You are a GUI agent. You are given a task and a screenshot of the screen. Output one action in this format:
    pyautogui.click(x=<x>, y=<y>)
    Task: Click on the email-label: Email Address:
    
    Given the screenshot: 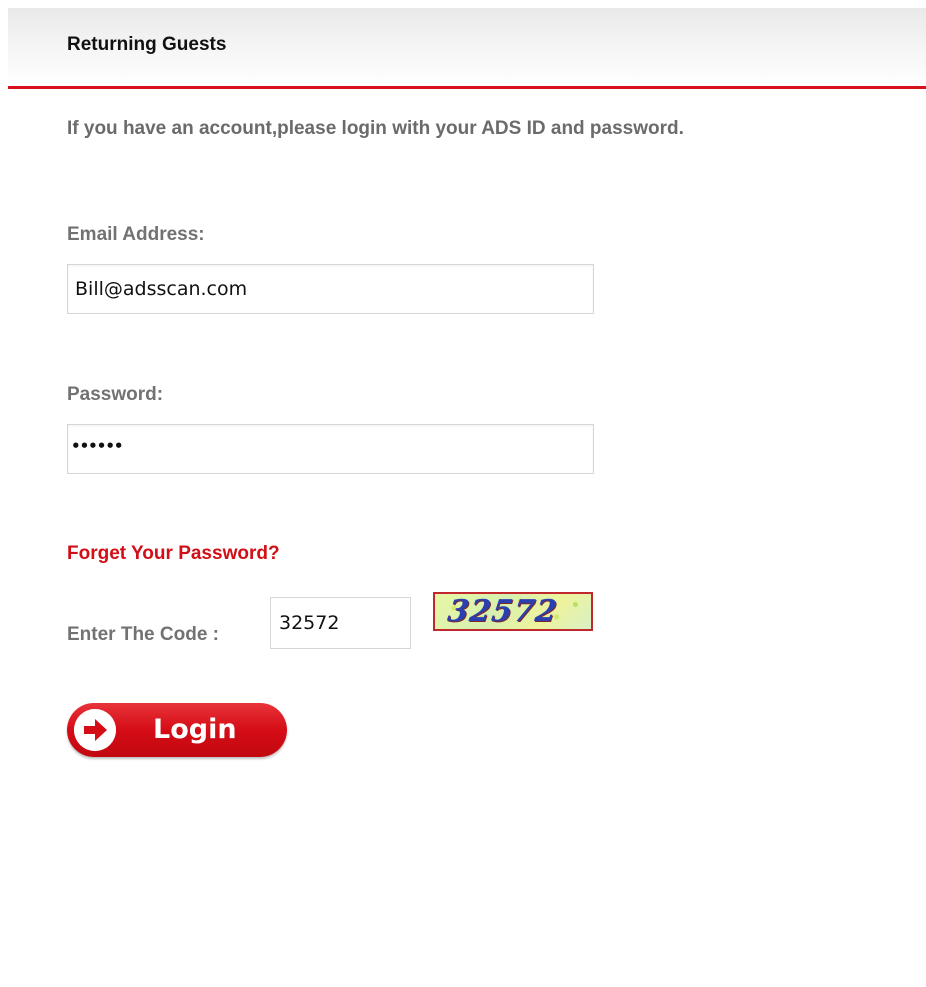 What is the action you would take?
    pyautogui.click(x=136, y=234)
    